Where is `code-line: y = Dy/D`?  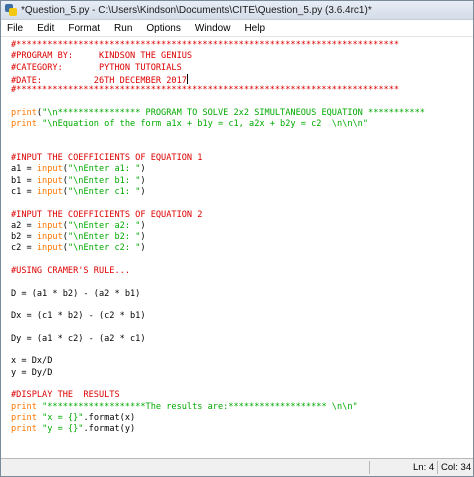
code-line: y = Dy/D is located at coordinates (31, 373).